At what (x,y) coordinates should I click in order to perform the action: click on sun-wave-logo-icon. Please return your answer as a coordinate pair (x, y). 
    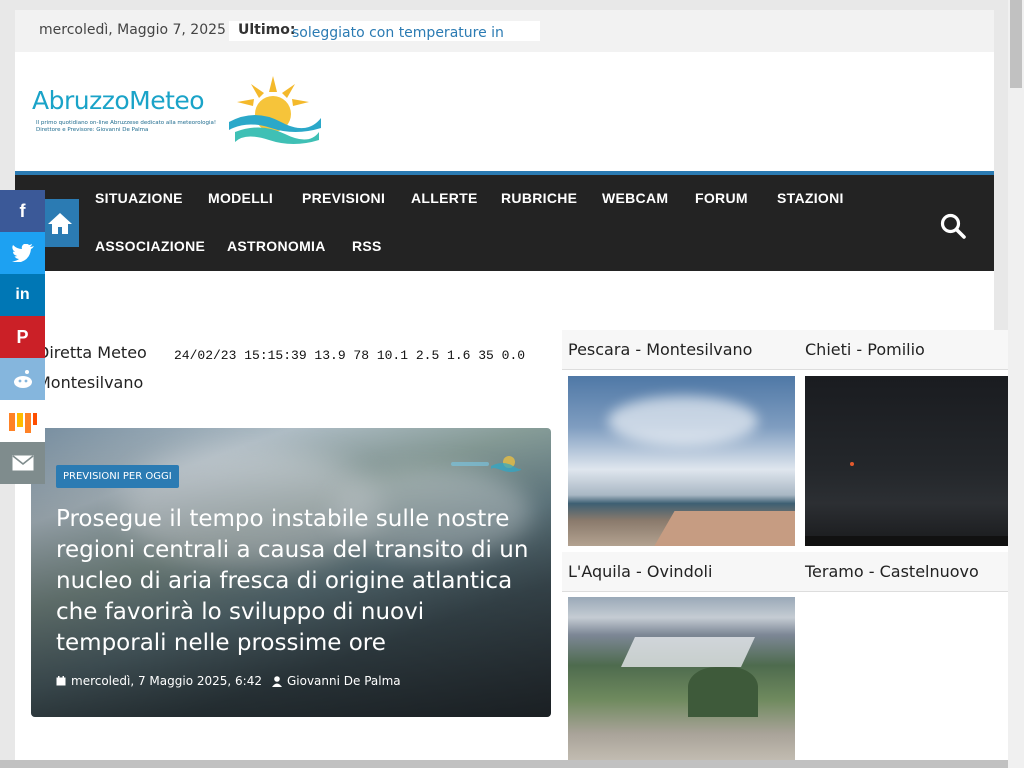
    Looking at the image, I should click on (275, 110).